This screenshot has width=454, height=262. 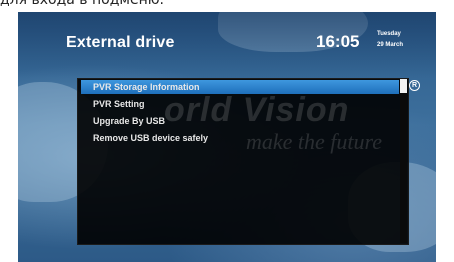 I want to click on caption-strip: для входа в подменю., so click(x=227, y=6).